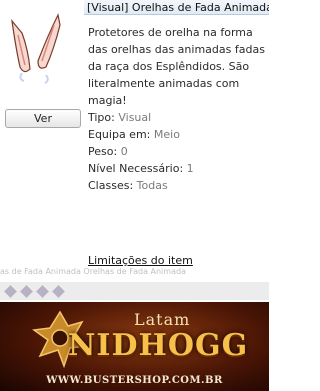 Image resolution: width=320 pixels, height=391 pixels. Describe the element at coordinates (134, 380) in the screenshot. I see `banner-url: WWW.BUSTERSHOP.COM.BR` at that location.